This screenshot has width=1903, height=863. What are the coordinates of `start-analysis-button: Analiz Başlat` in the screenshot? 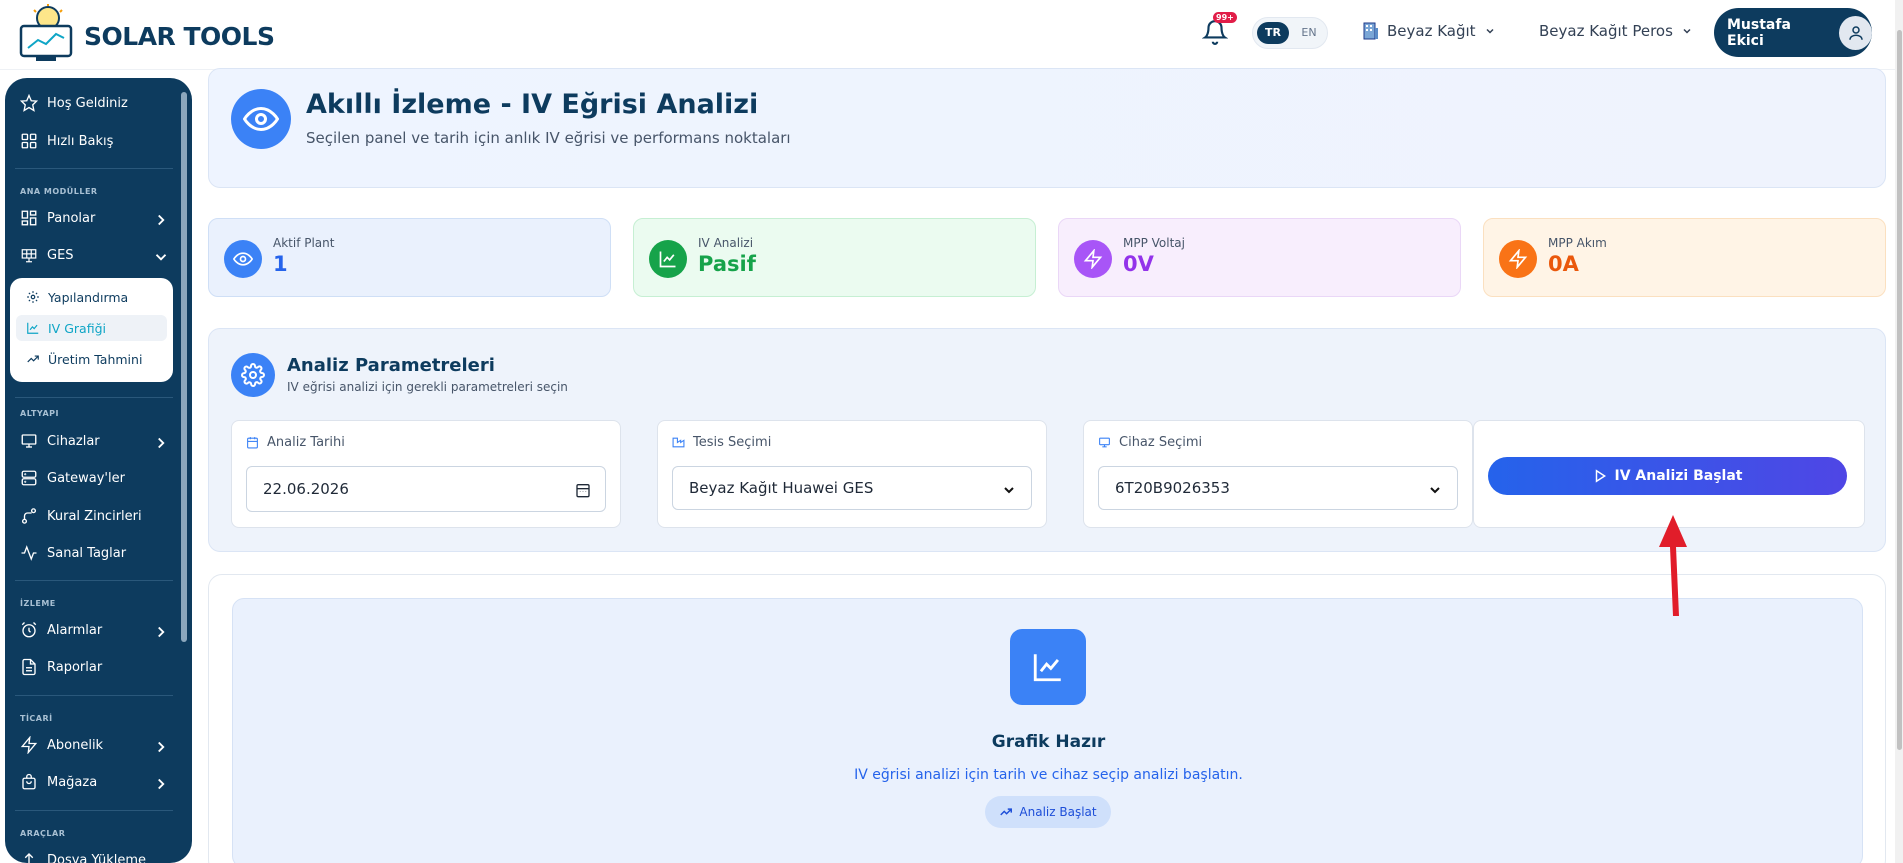 It's located at (1048, 812).